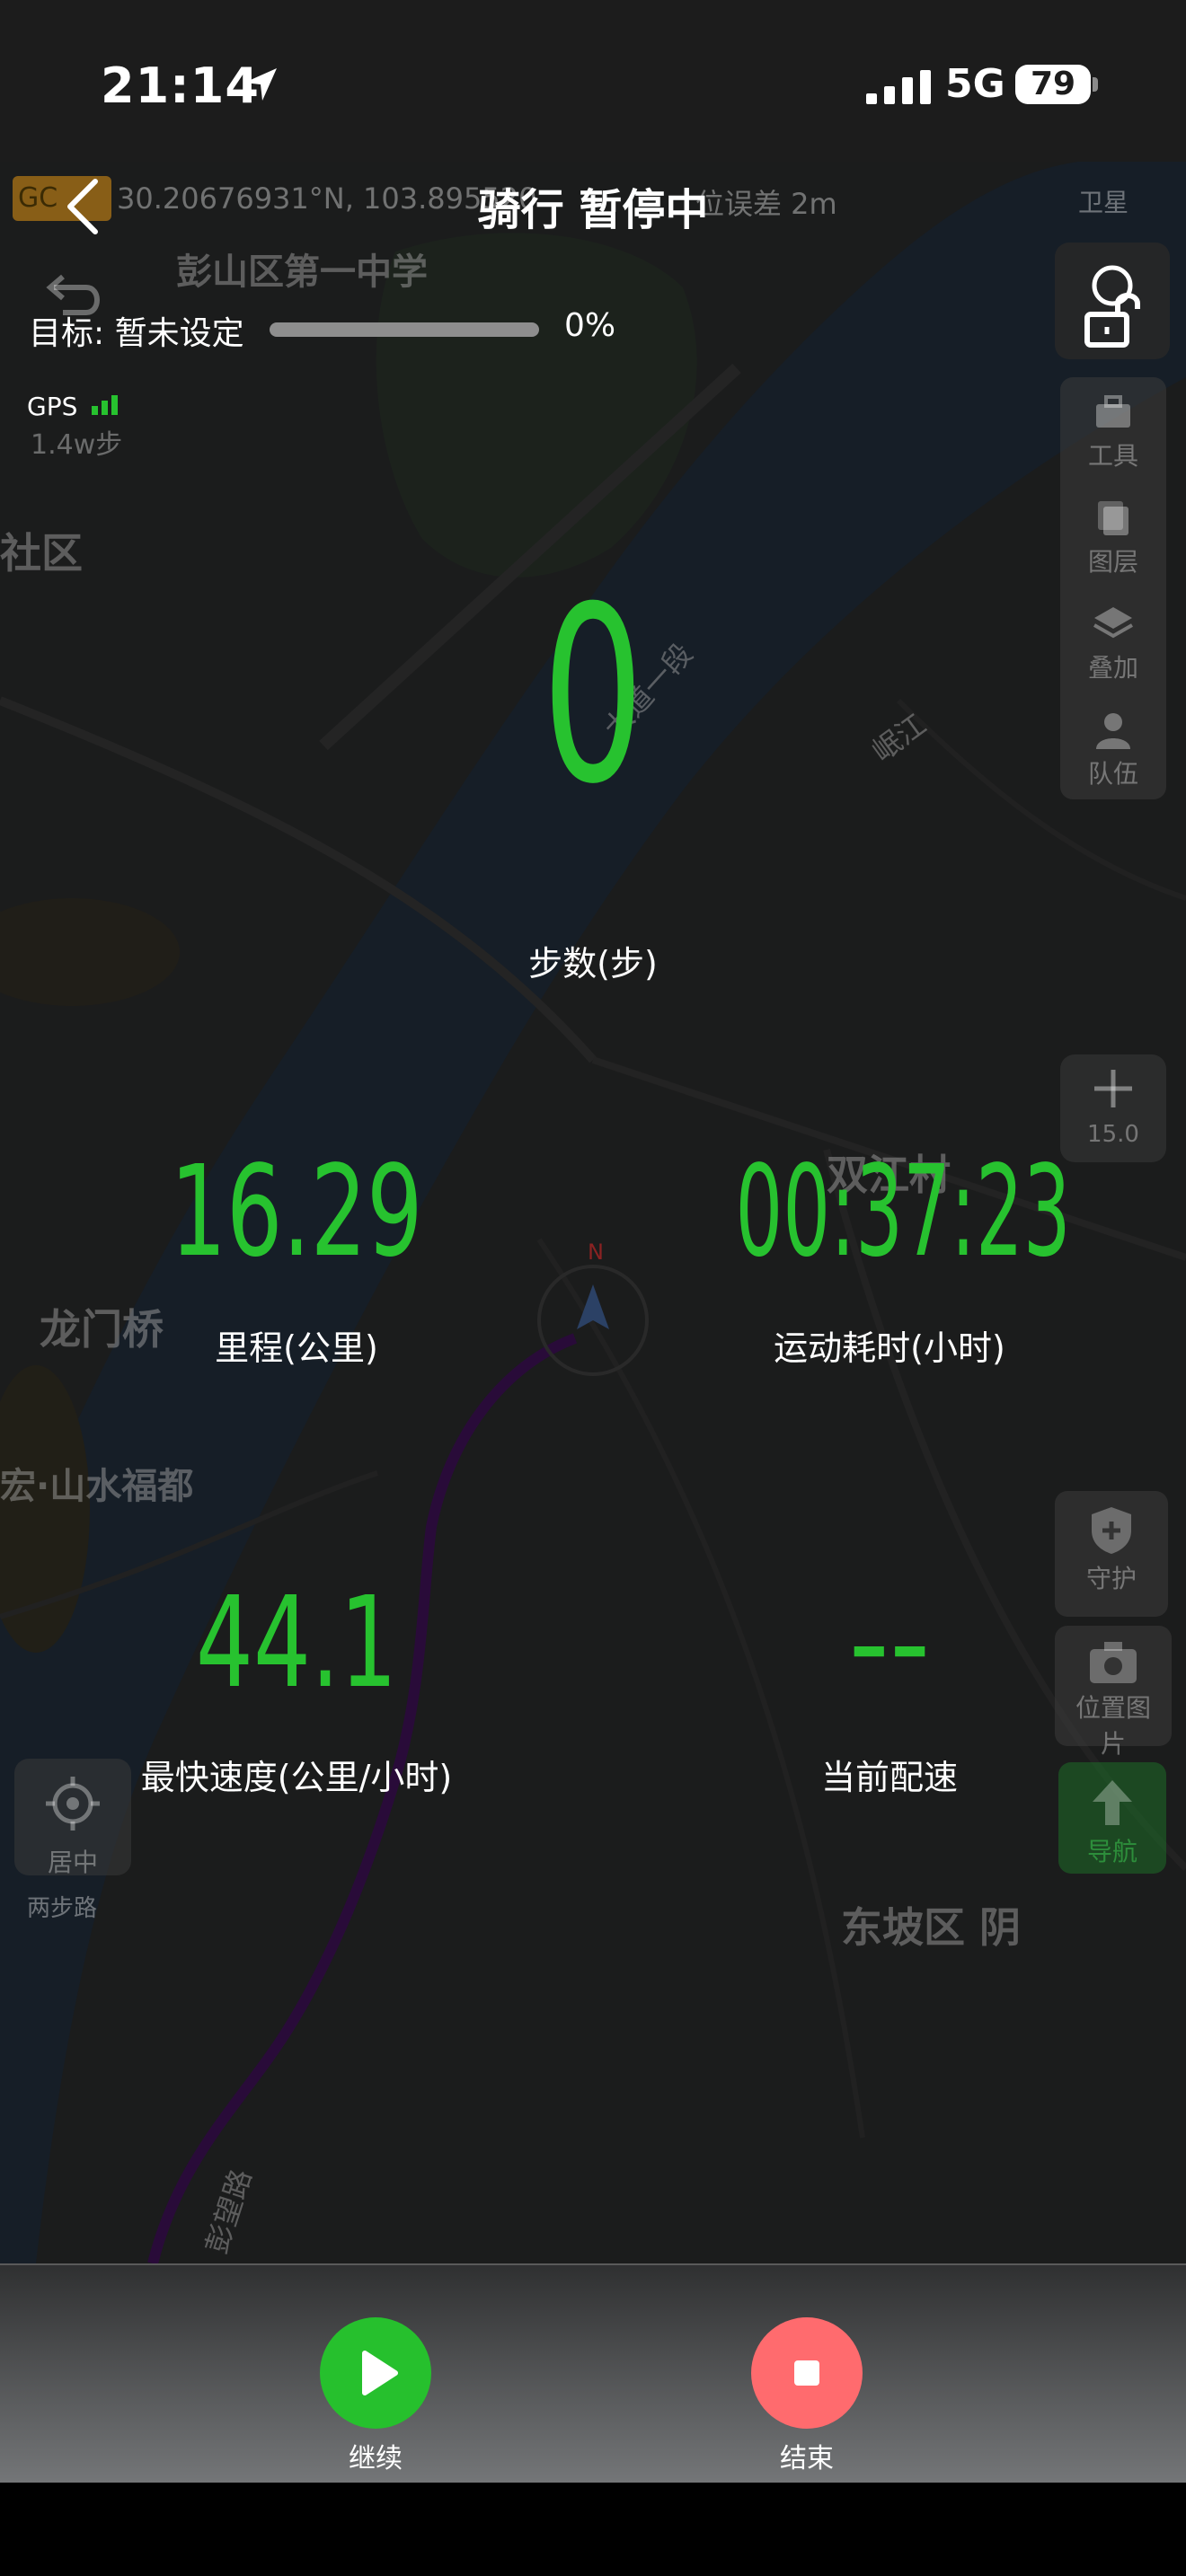  I want to click on faint-step-count: 1.4w步, so click(77, 445).